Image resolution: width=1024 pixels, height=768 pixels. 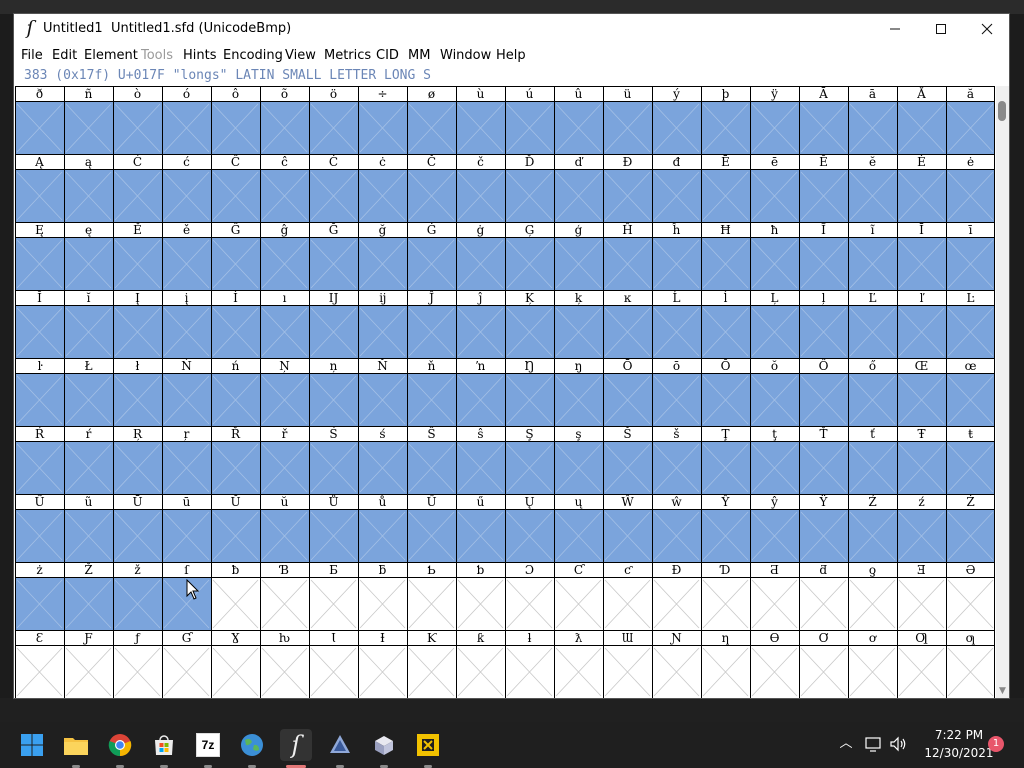 I want to click on glyph-label: ŉ, so click(x=480, y=366).